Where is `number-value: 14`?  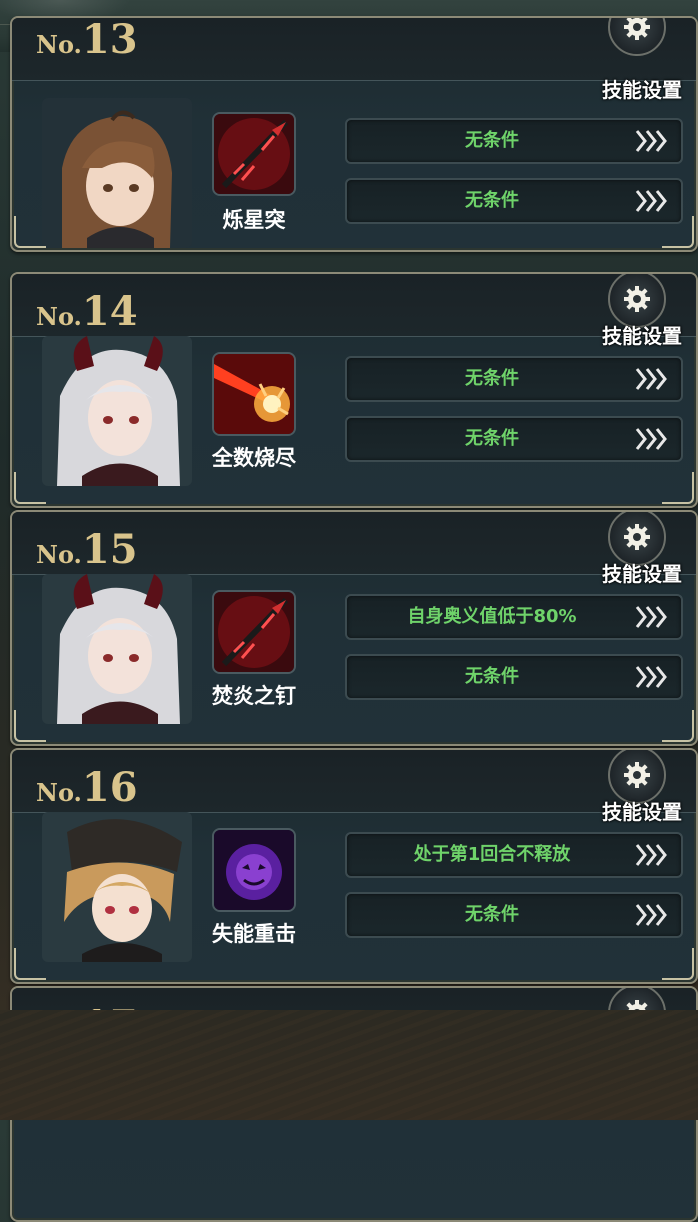
number-value: 14 is located at coordinates (109, 311).